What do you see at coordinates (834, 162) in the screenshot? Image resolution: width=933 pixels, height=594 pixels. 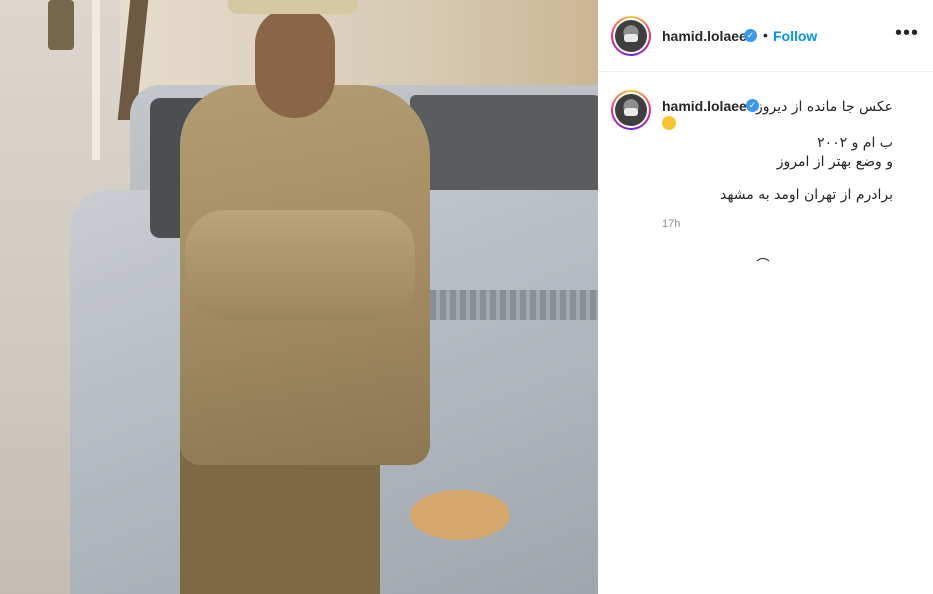 I see `caption-line: و وضع بهتر از امروز` at bounding box center [834, 162].